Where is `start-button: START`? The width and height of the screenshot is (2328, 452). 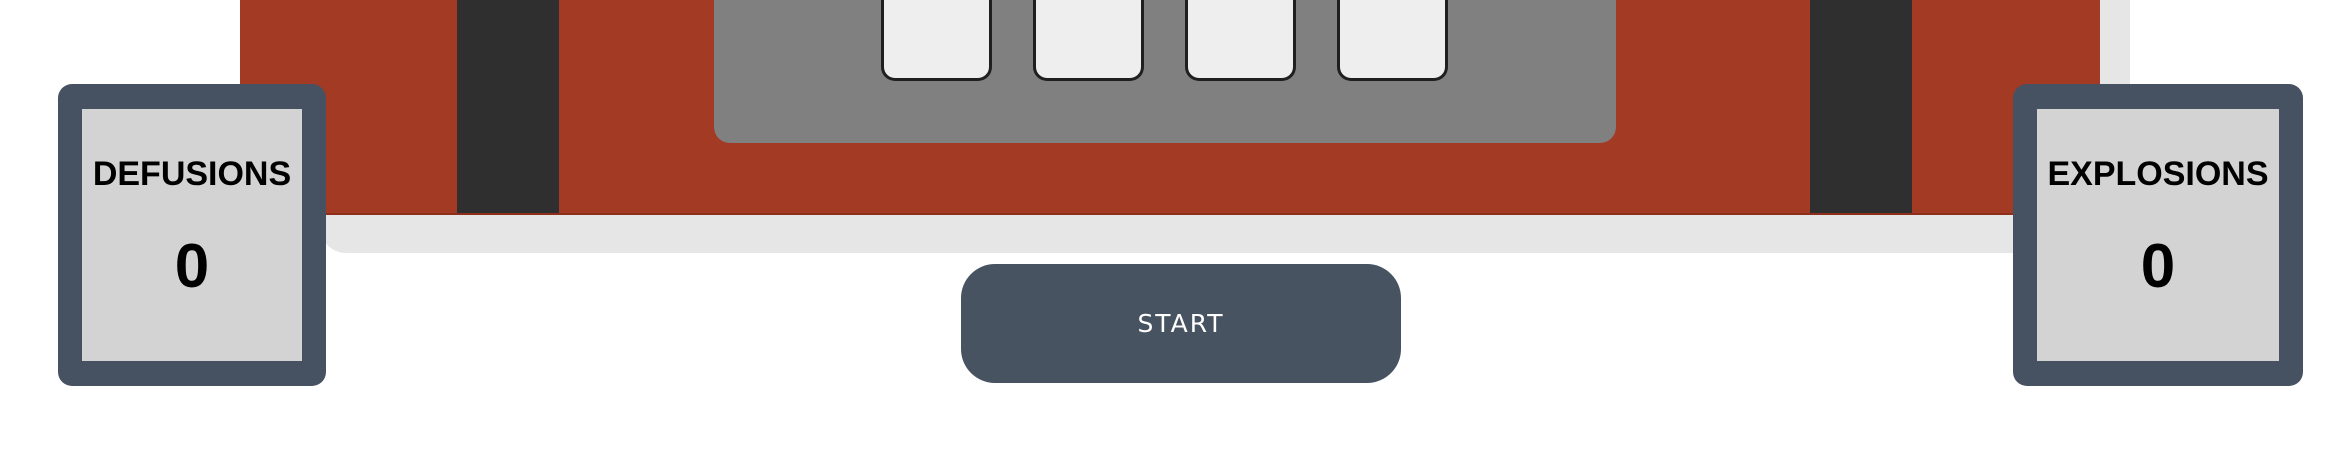 start-button: START is located at coordinates (1181, 323).